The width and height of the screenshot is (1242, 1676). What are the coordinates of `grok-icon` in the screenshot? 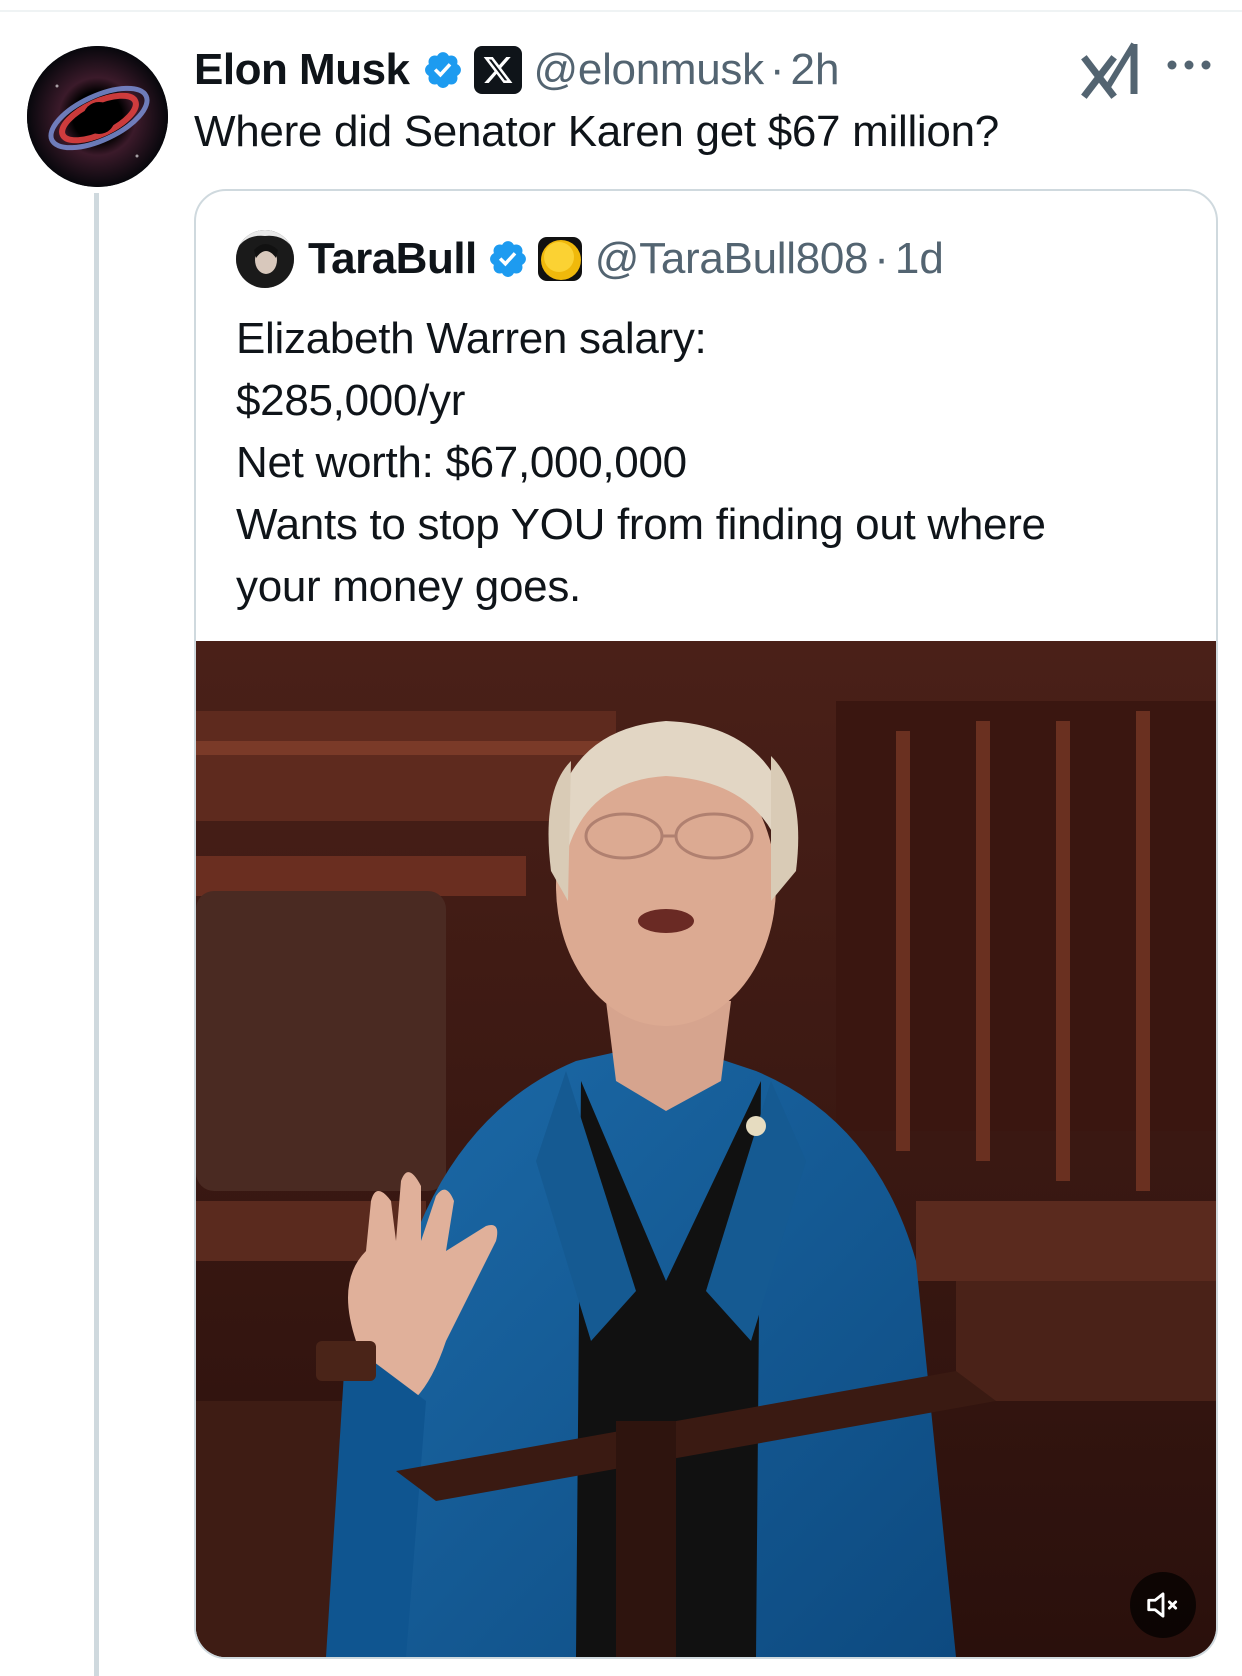 It's located at (1111, 68).